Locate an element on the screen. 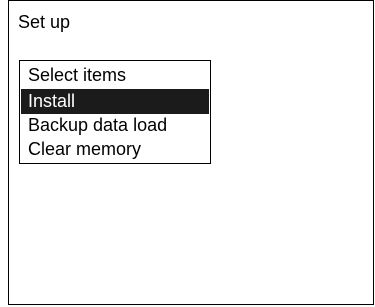 The image size is (375, 307). menu-item-install: Install is located at coordinates (115, 101).